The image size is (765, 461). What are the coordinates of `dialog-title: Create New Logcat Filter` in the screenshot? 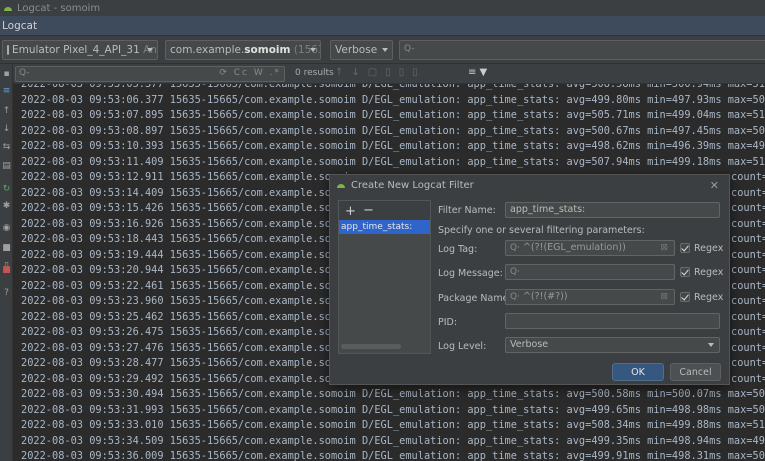 It's located at (412, 185).